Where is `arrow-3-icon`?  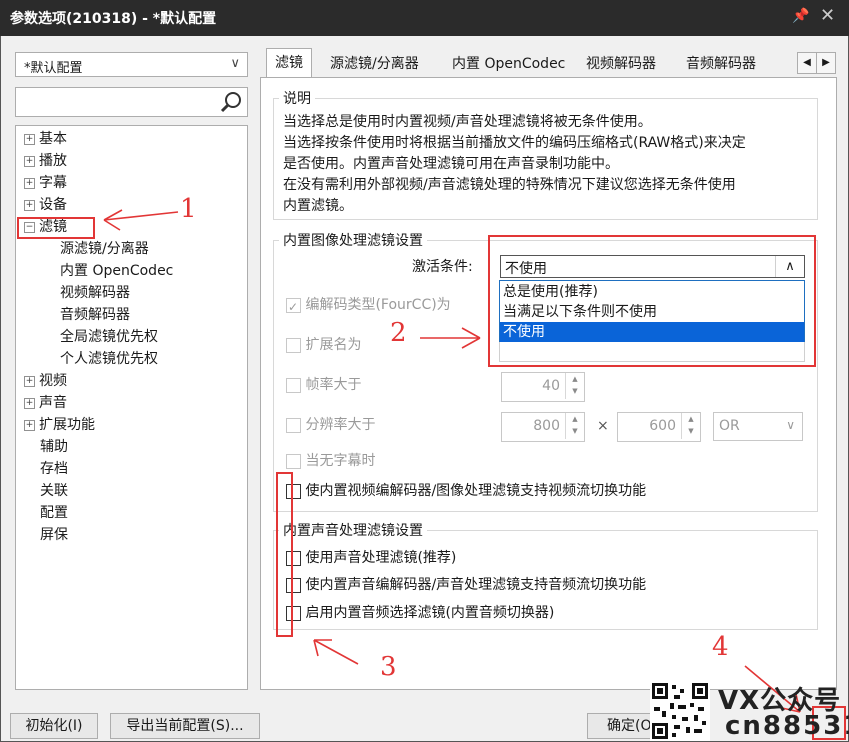 arrow-3-icon is located at coordinates (336, 652).